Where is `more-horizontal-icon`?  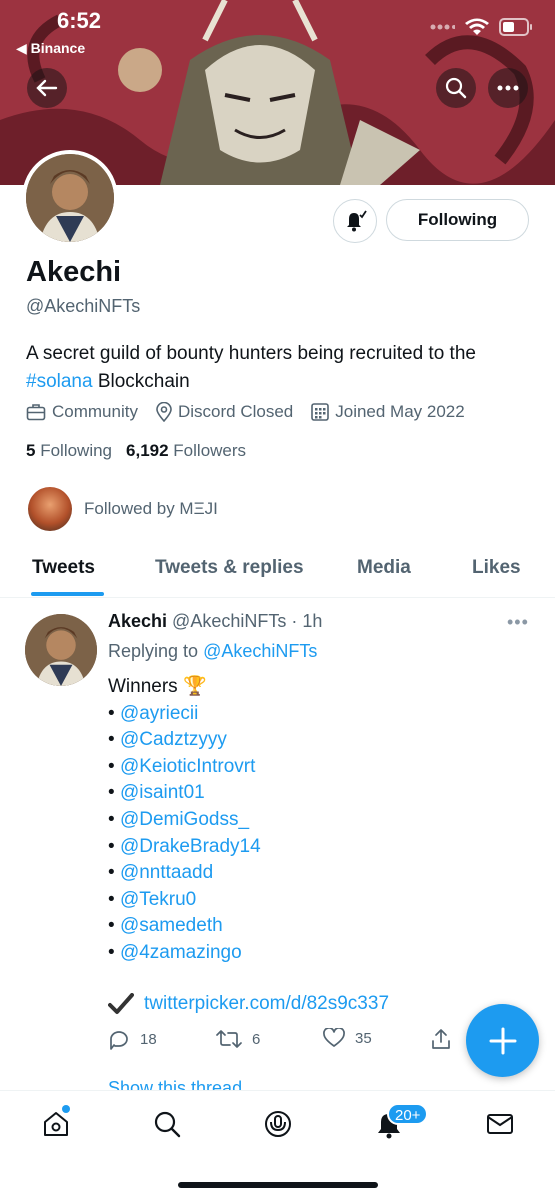
more-horizontal-icon is located at coordinates (508, 88).